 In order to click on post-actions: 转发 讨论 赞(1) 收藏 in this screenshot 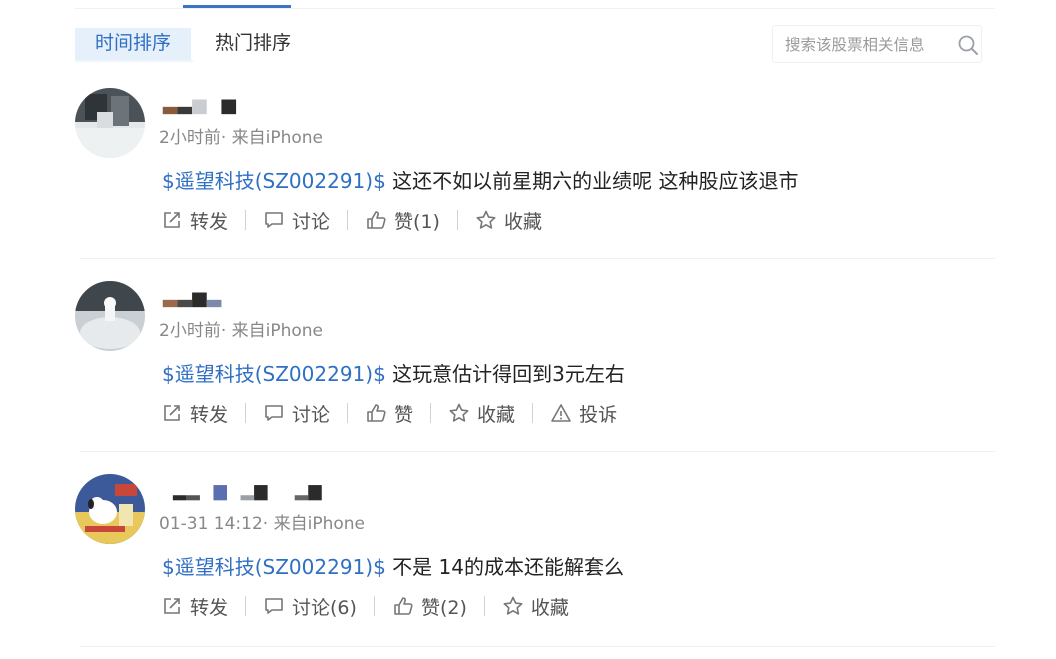, I will do `click(351, 220)`.